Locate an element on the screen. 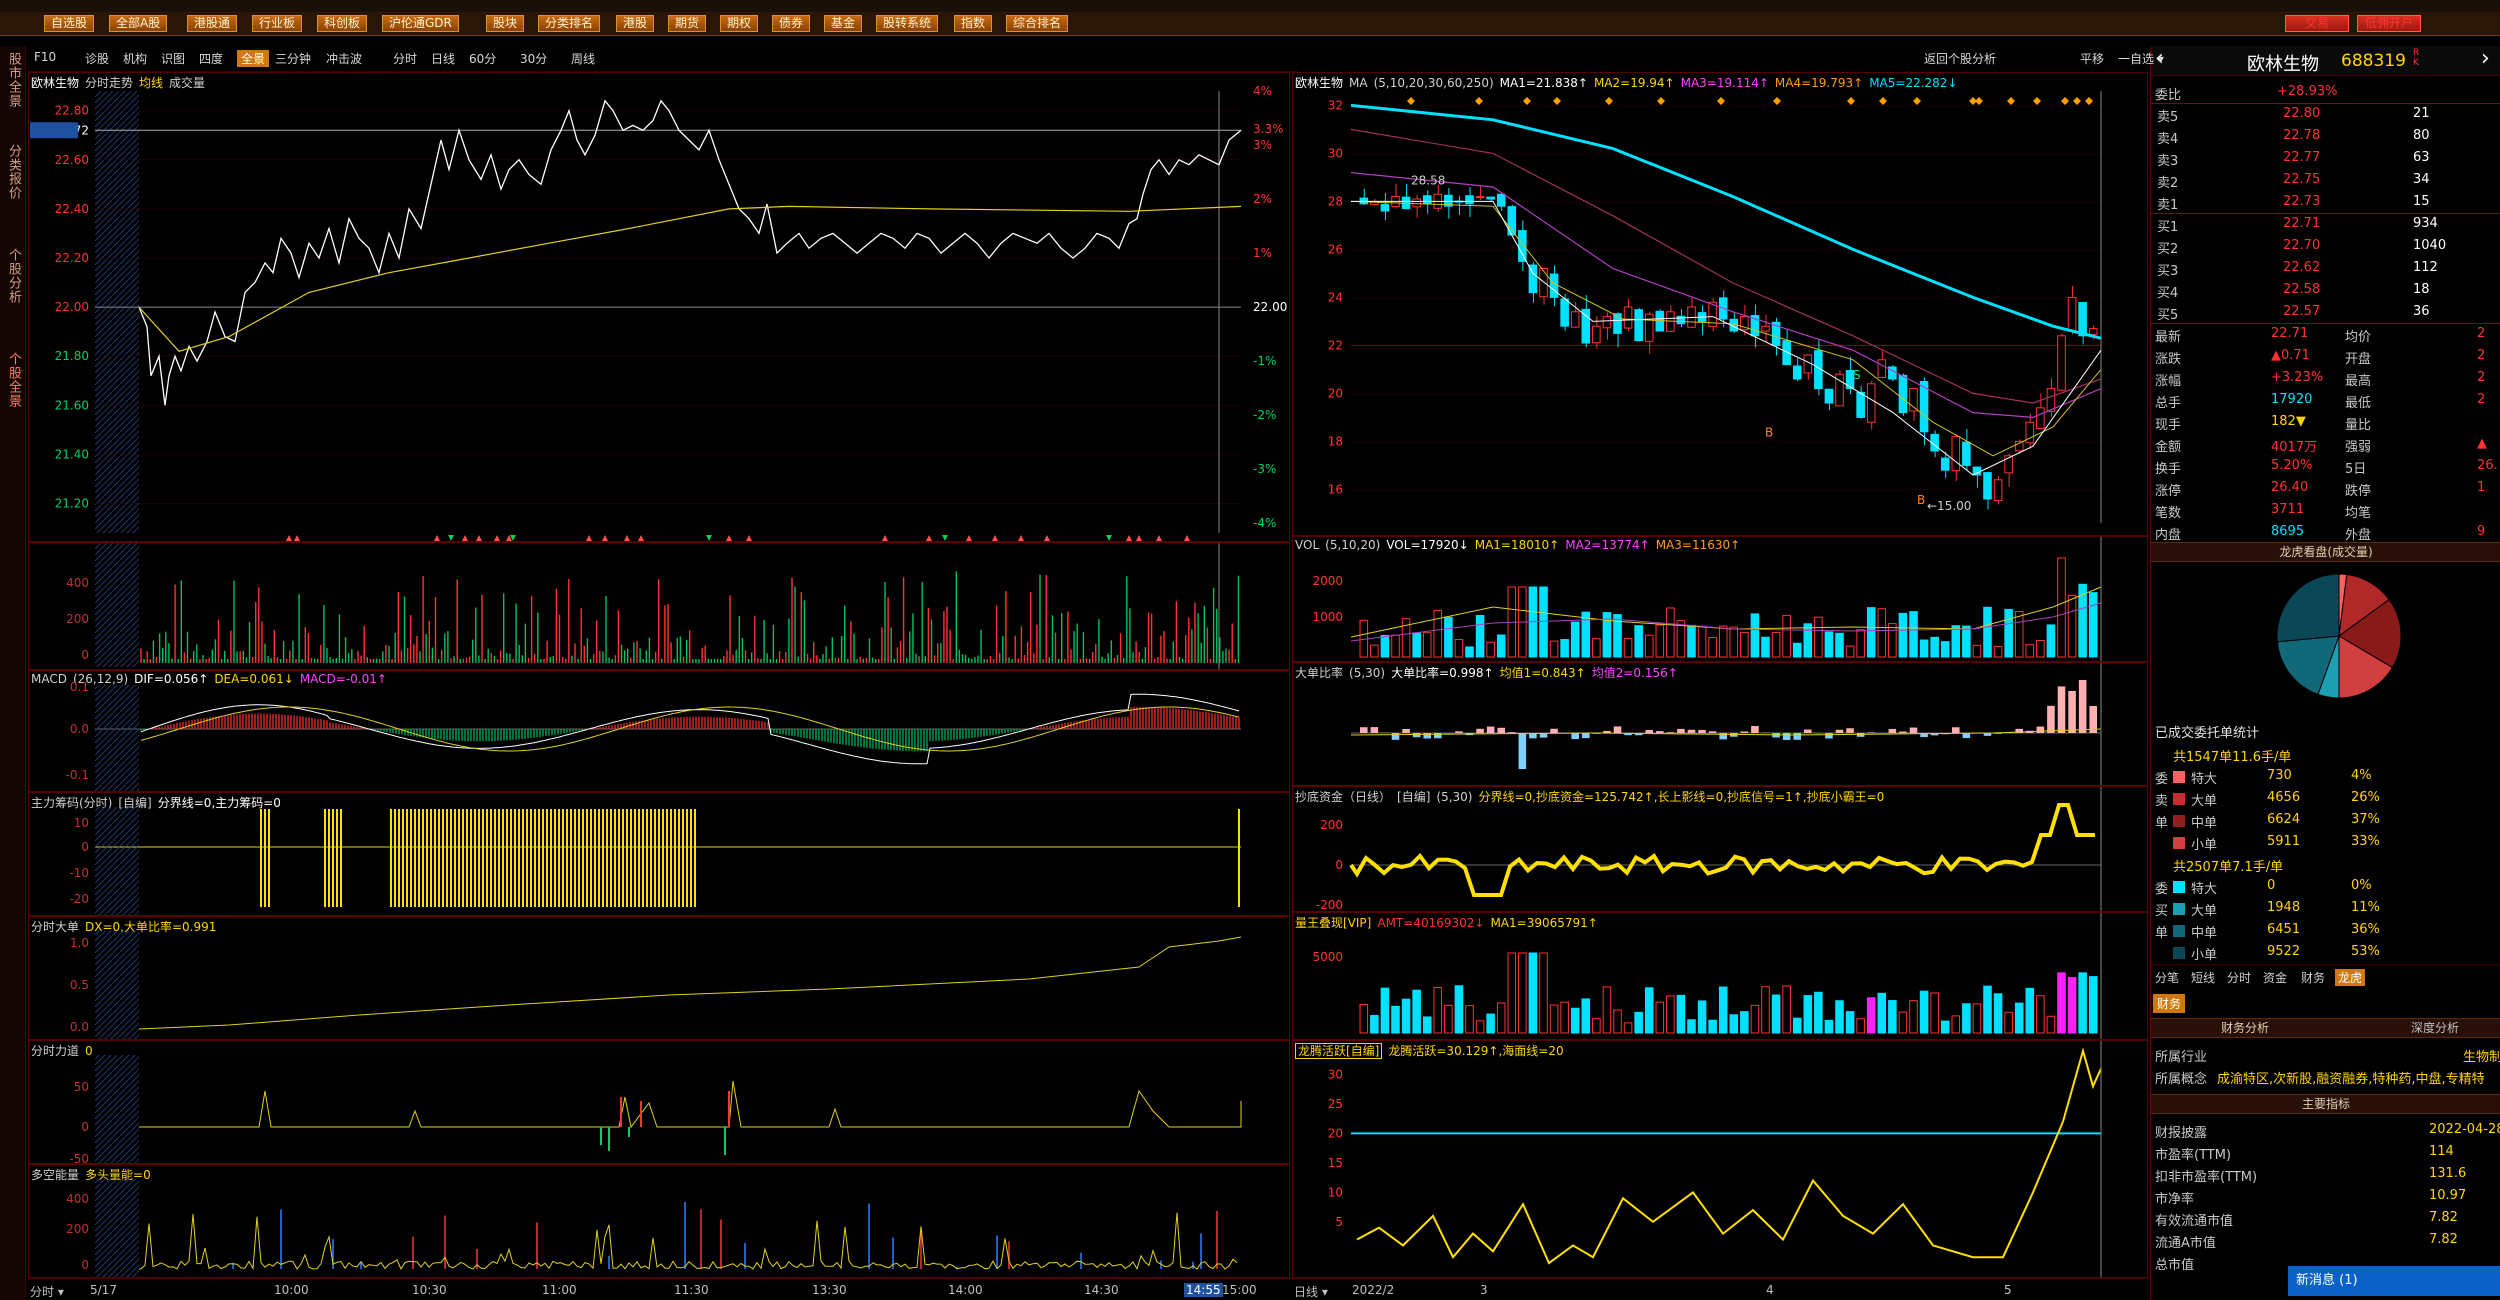  menu-button-13: 股转系统 is located at coordinates (907, 23).